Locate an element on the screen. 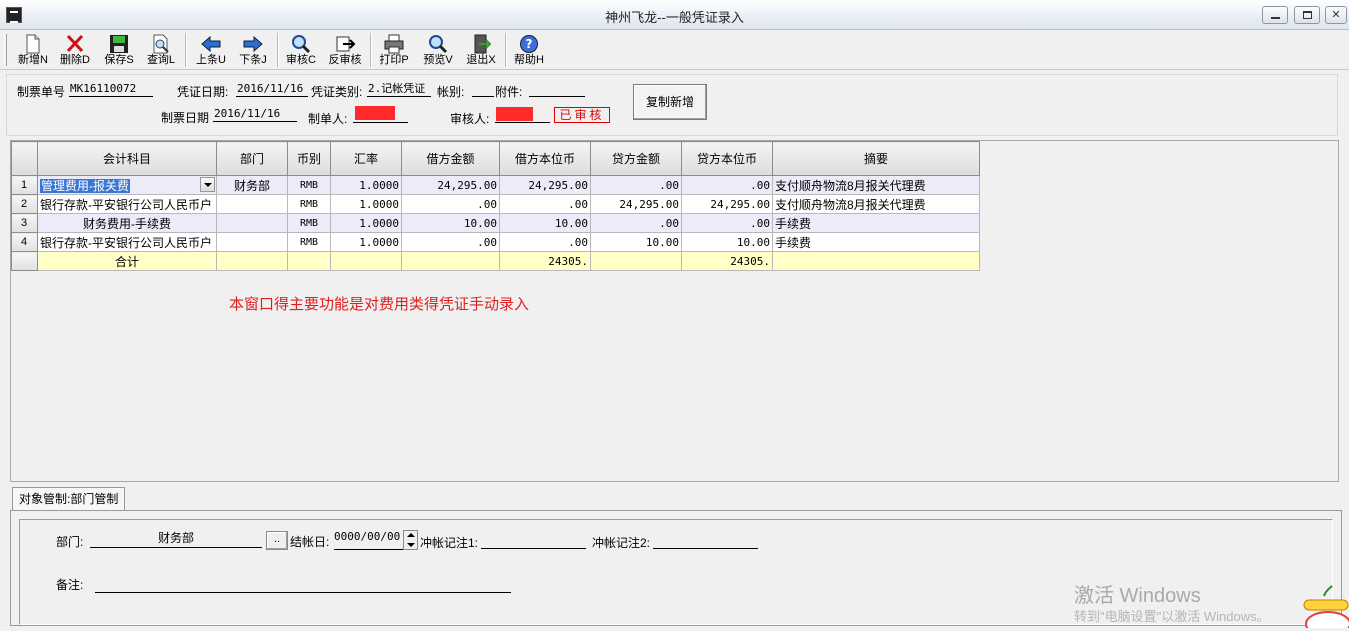 This screenshot has height=631, width=1349. account-cell: 财务费用-手续费 is located at coordinates (127, 223).